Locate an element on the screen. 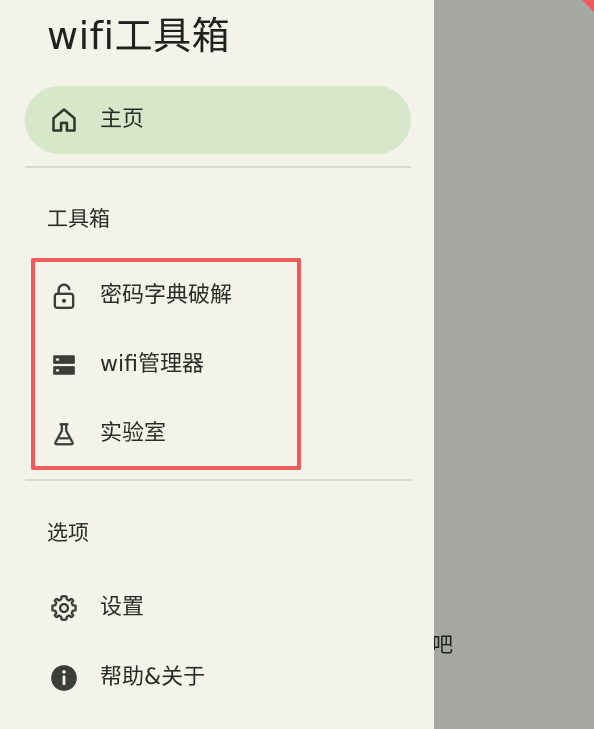 This screenshot has width=594, height=729. section-title-options: 选项 is located at coordinates (68, 533).